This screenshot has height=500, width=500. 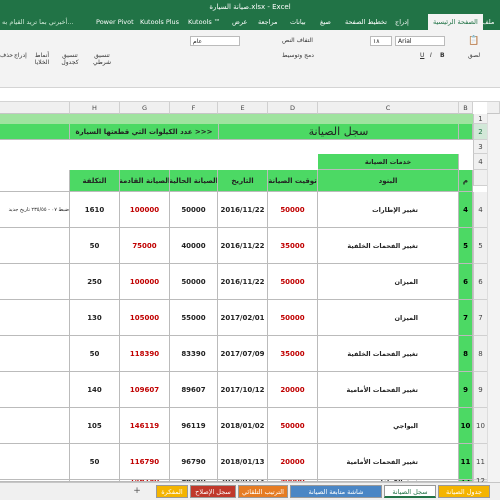 What do you see at coordinates (466, 354) in the screenshot?
I see `cell-n: 8` at bounding box center [466, 354].